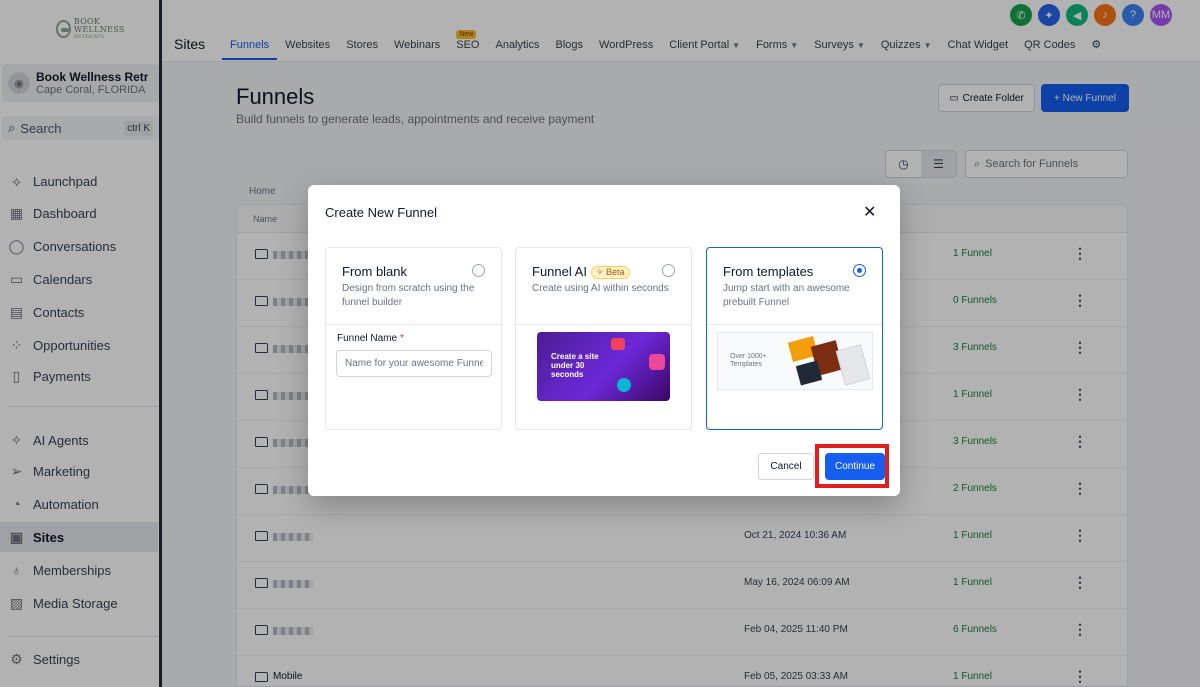 This screenshot has height=687, width=1200. I want to click on funnel-name-input, so click(414, 363).